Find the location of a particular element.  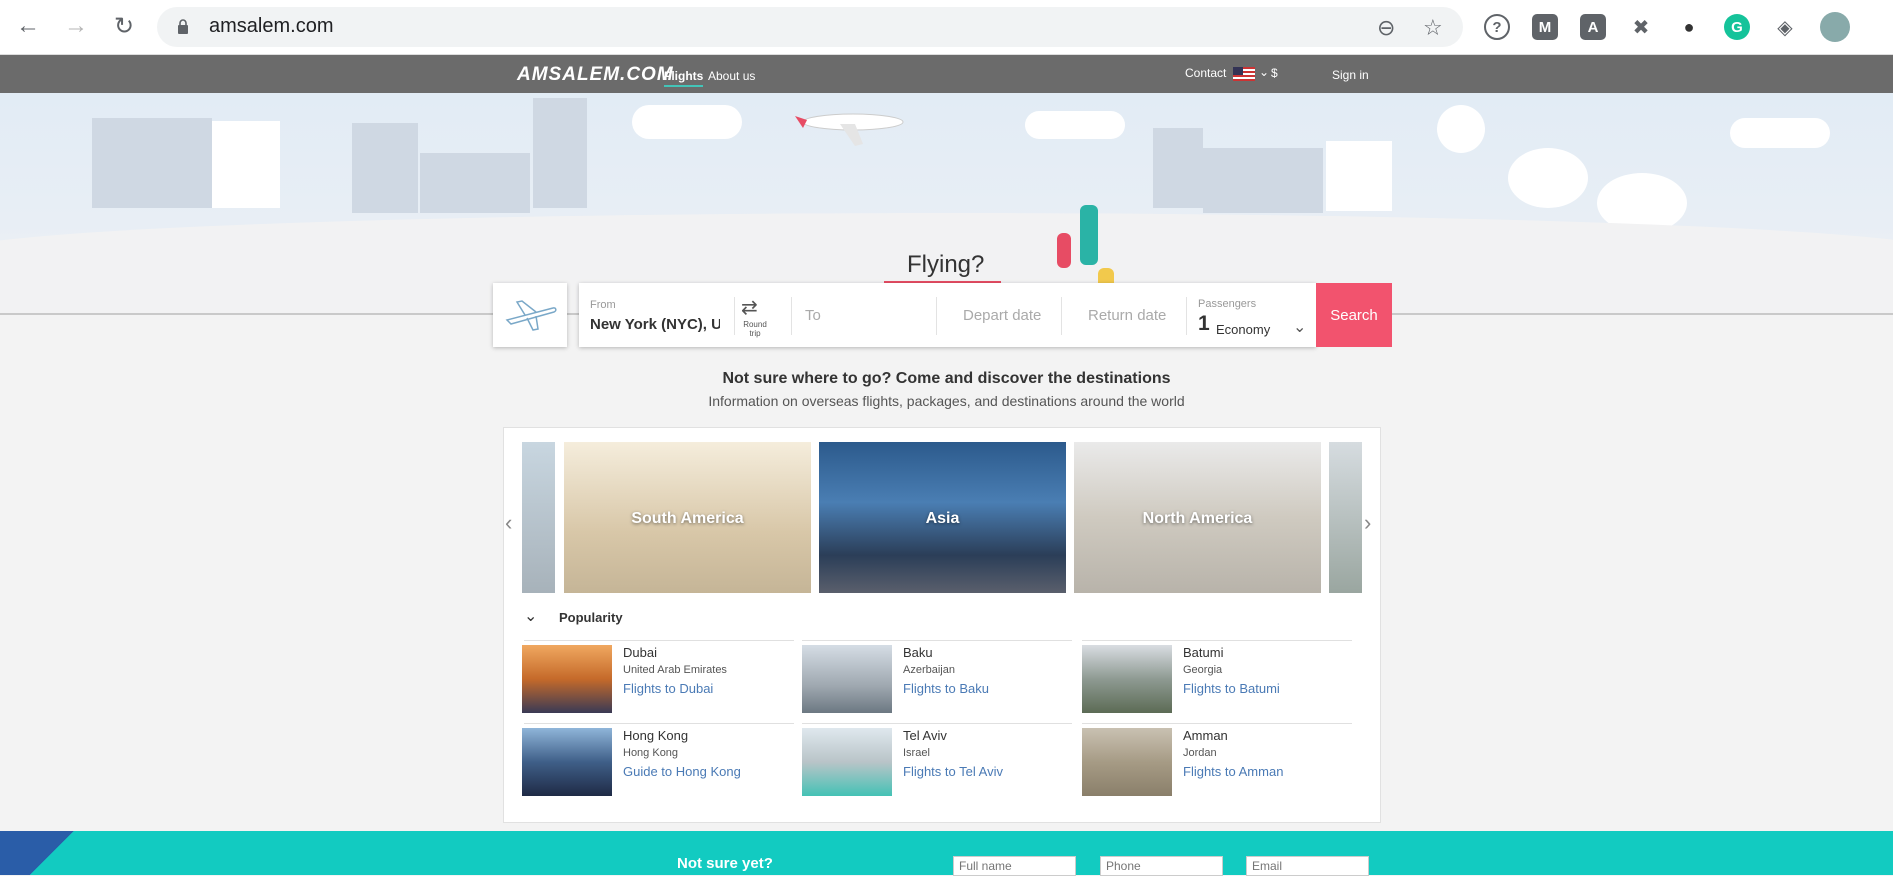

region-tile-south-america: South America is located at coordinates (687, 517).